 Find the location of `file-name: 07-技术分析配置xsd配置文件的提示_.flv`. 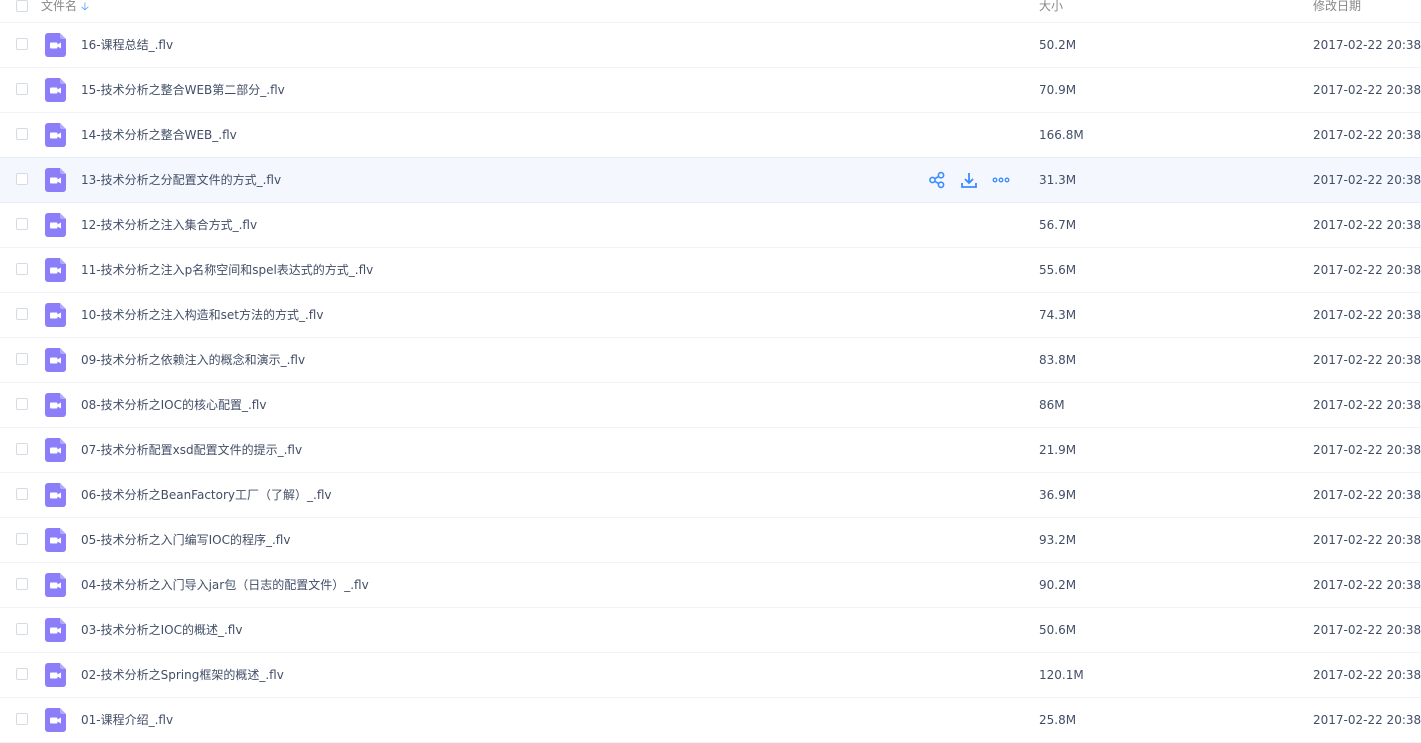

file-name: 07-技术分析配置xsd配置文件的提示_.flv is located at coordinates (191, 450).